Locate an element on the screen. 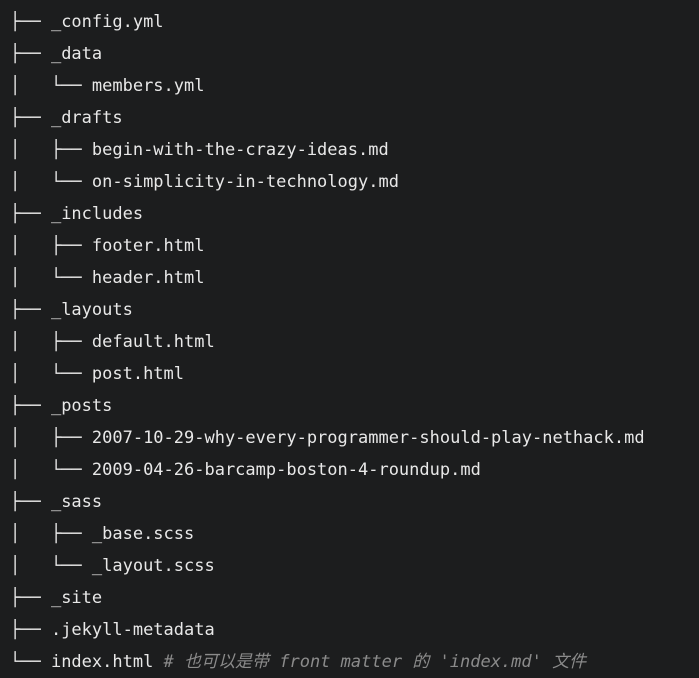 The width and height of the screenshot is (699, 678). tree-entry-name: header.html is located at coordinates (148, 278).